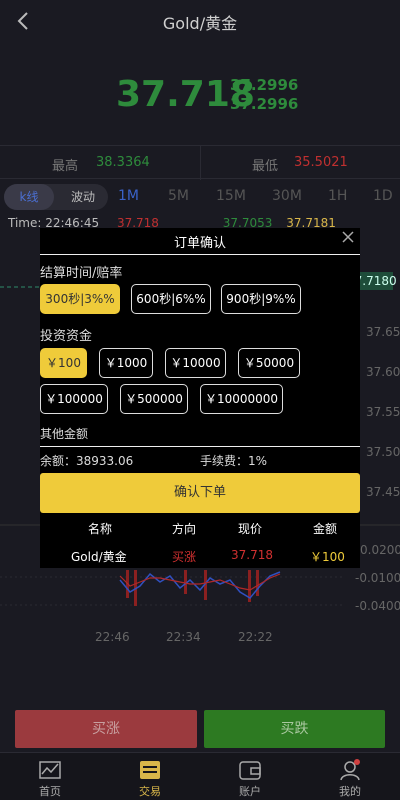 The width and height of the screenshot is (400, 800). What do you see at coordinates (80, 299) in the screenshot?
I see `settle-option-300: 300秒|3%%` at bounding box center [80, 299].